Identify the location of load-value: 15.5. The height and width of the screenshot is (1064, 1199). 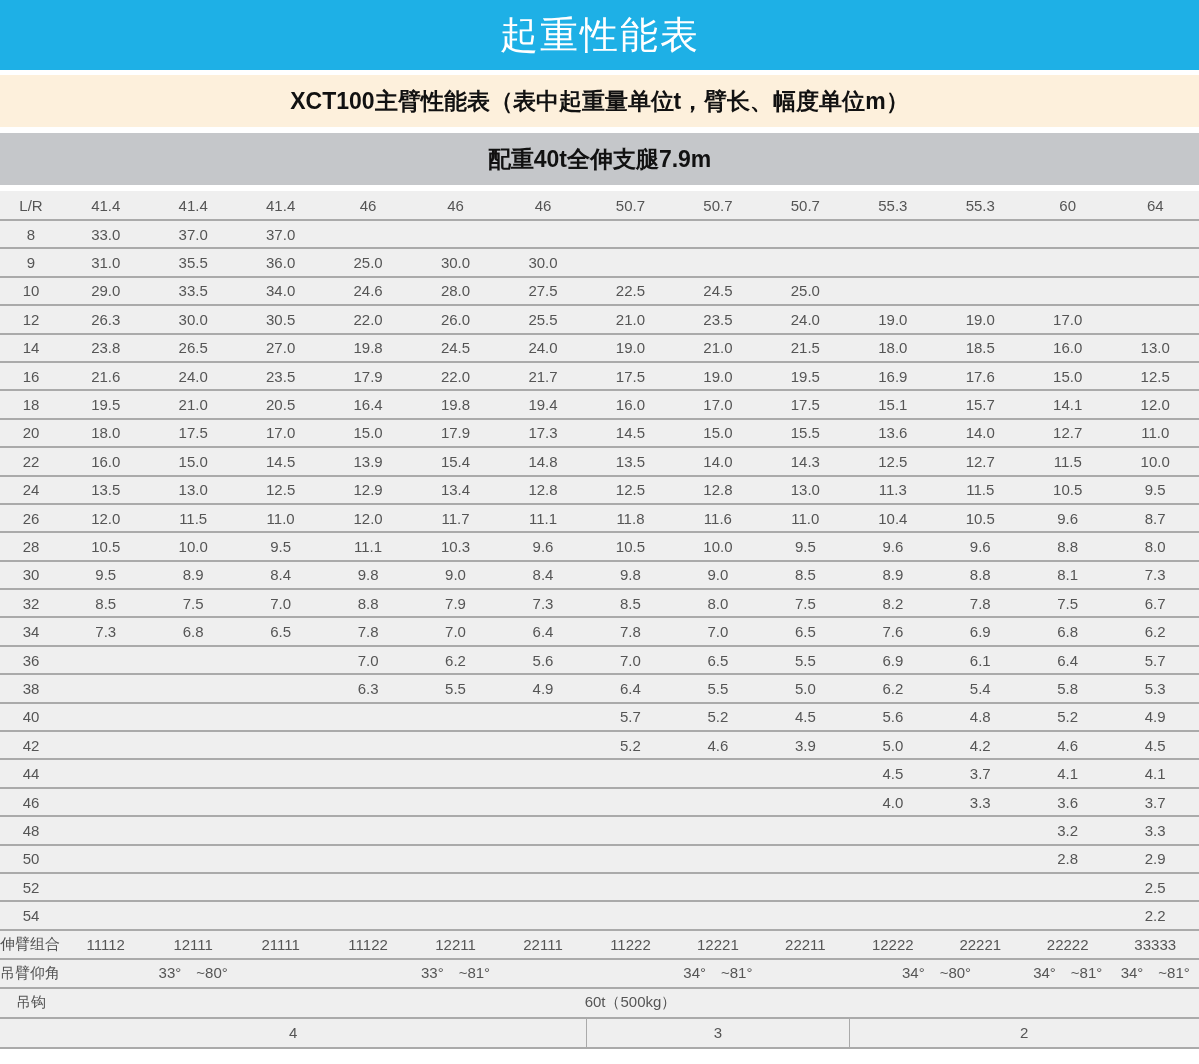
(805, 433).